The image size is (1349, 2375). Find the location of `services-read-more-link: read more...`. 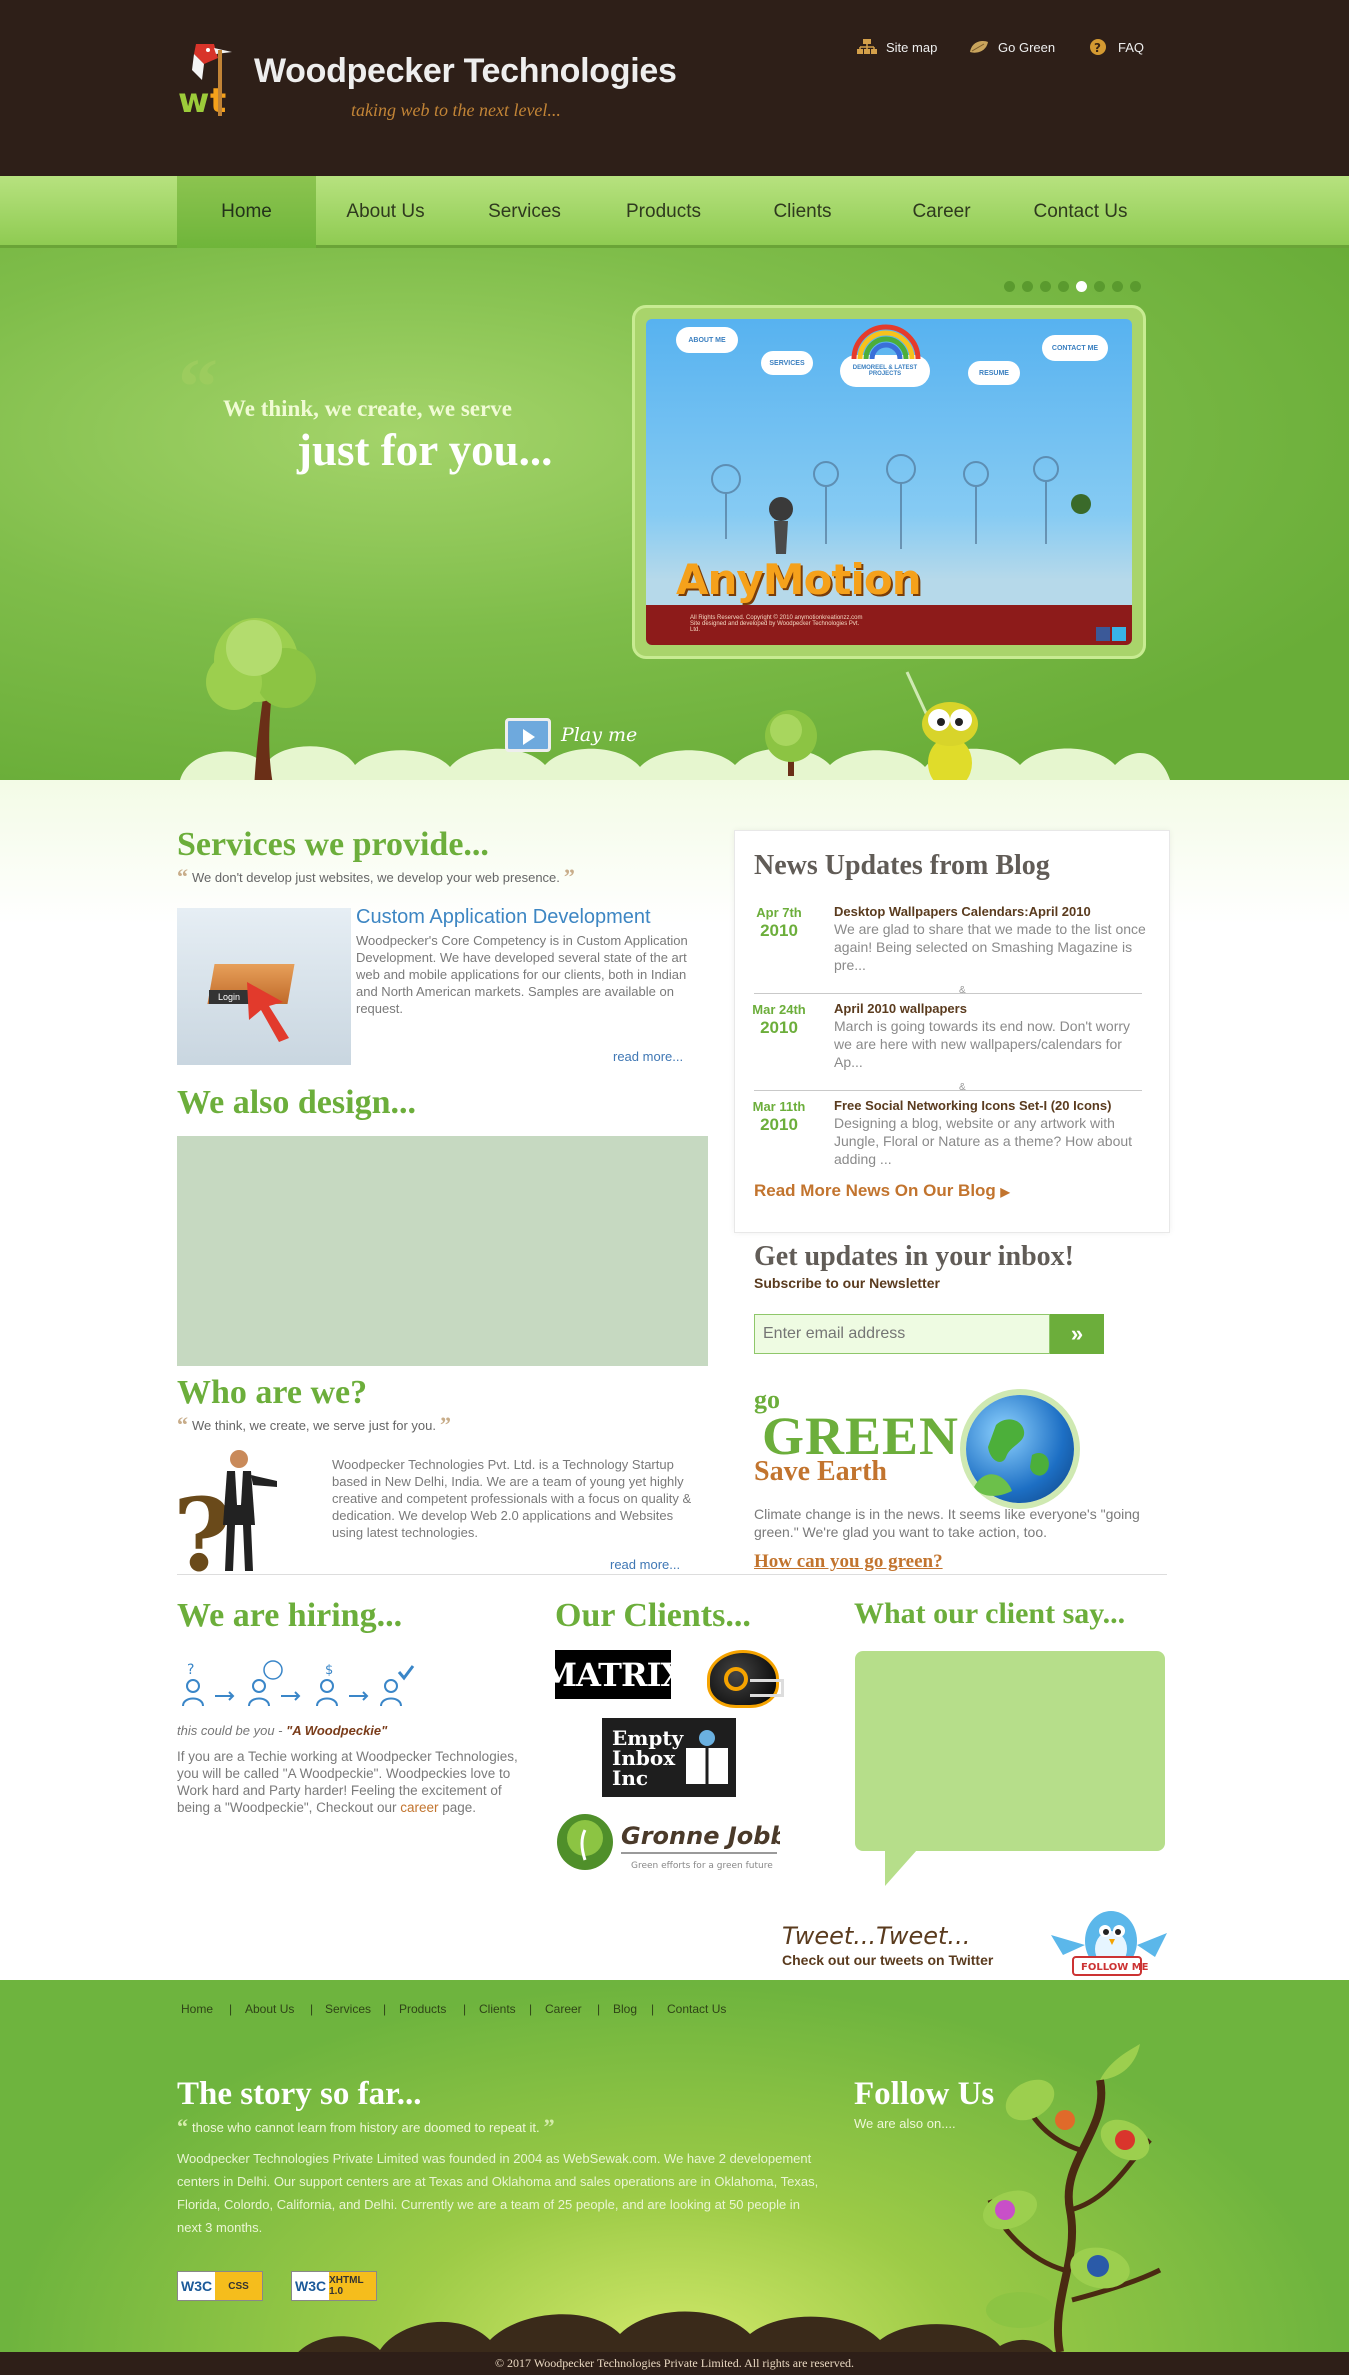

services-read-more-link: read more... is located at coordinates (648, 1056).